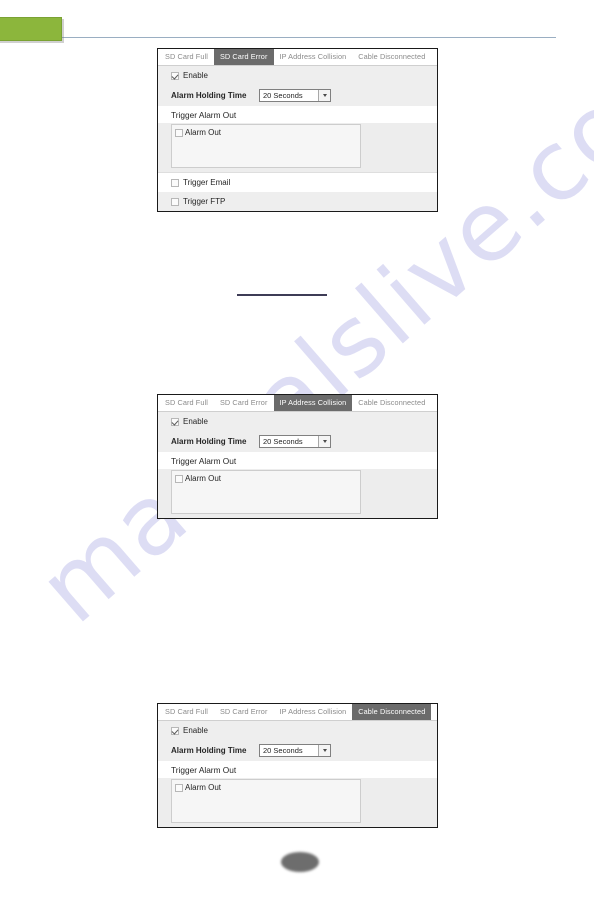 This screenshot has width=594, height=918. I want to click on trigger-ftp-checkbox, so click(175, 201).